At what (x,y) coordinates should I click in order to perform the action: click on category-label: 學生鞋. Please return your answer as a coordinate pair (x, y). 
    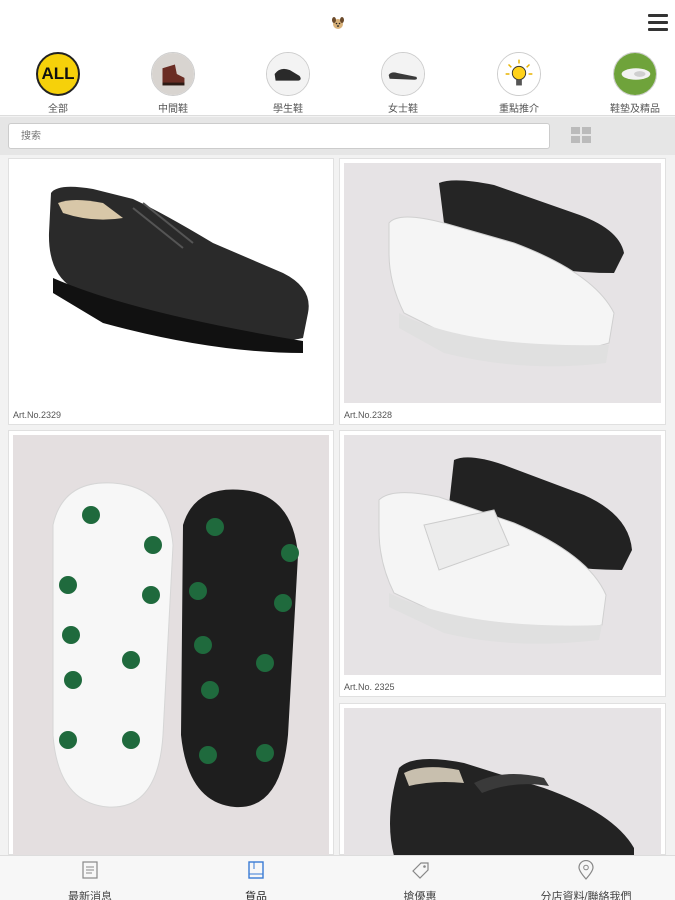
    Looking at the image, I should click on (288, 109).